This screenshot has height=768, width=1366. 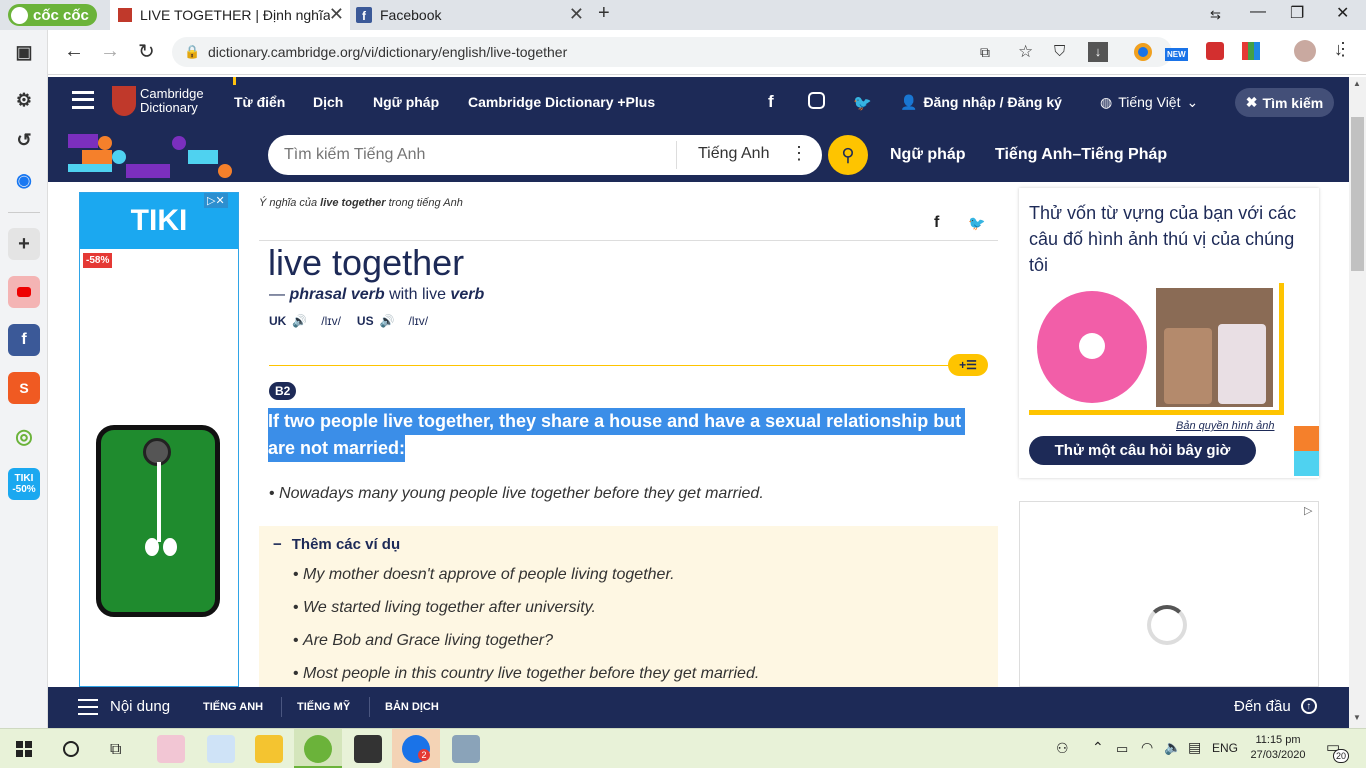 What do you see at coordinates (1338, 49) in the screenshot?
I see `downloads-icon: ↓` at bounding box center [1338, 49].